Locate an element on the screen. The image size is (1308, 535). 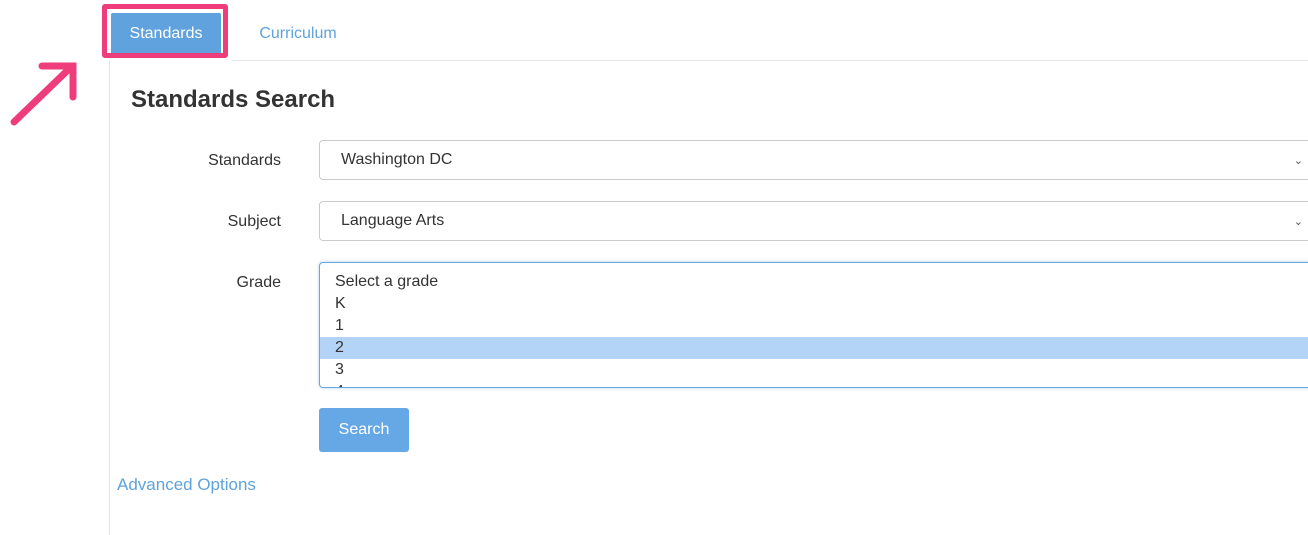
search-button-label: Search is located at coordinates (364, 429).